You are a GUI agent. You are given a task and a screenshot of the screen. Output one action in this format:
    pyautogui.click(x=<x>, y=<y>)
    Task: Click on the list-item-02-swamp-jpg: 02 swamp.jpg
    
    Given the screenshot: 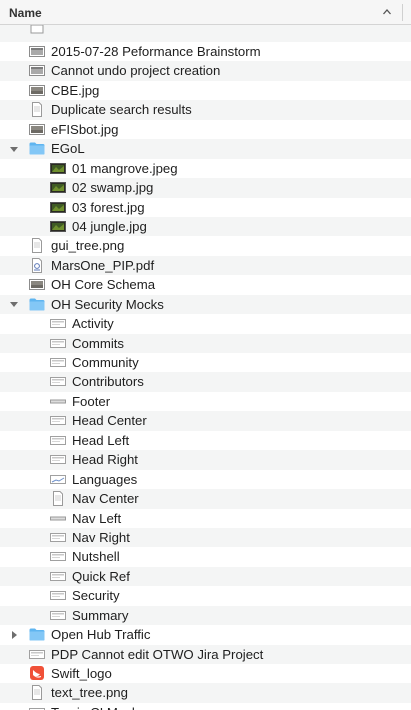 What is the action you would take?
    pyautogui.click(x=205, y=188)
    